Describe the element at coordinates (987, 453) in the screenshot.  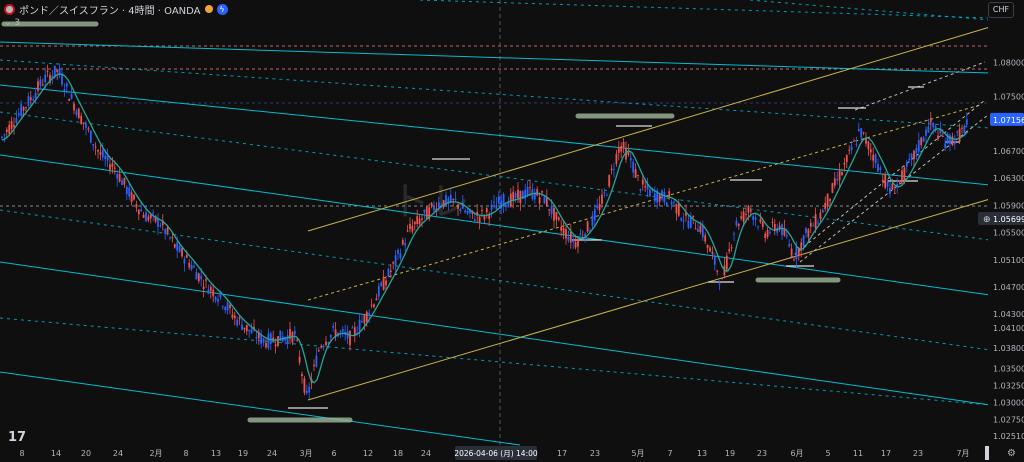
I see `scroll-handle` at that location.